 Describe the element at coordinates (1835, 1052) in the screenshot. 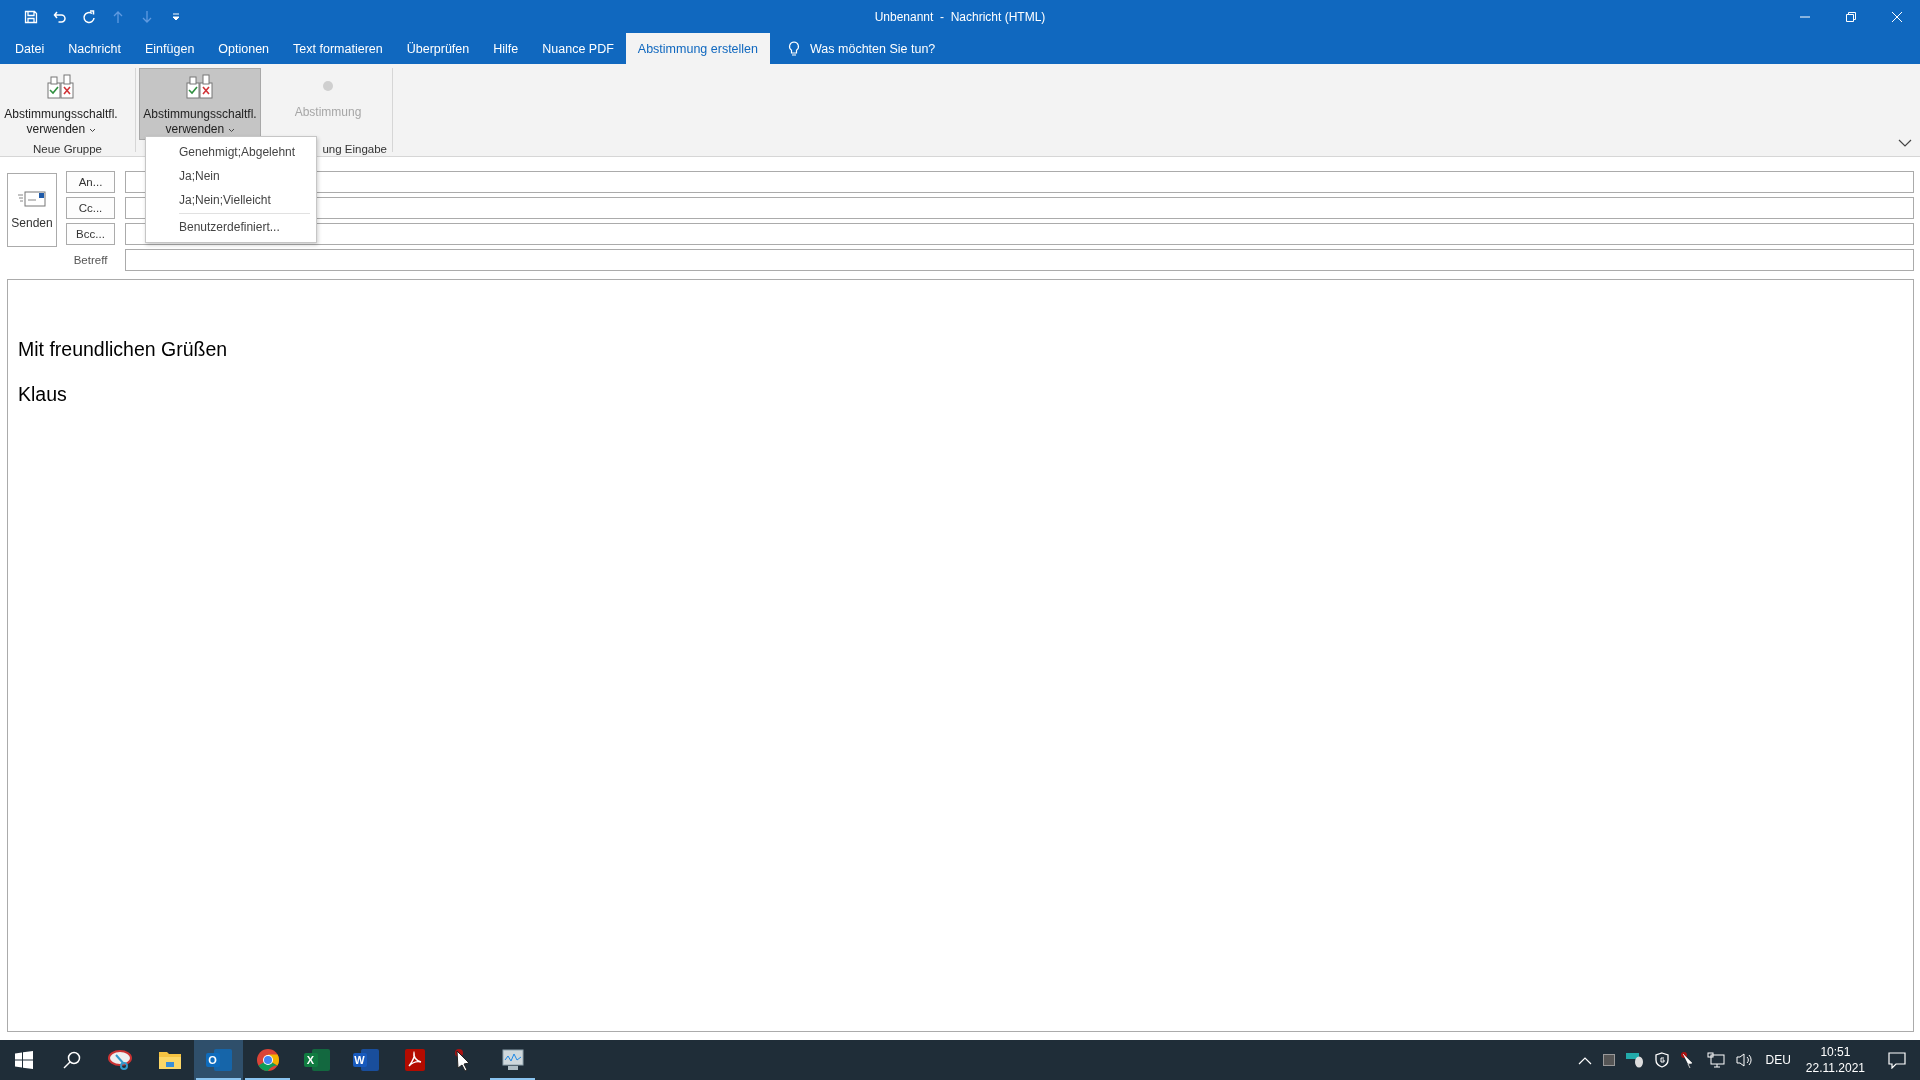

I see `clock-time: 10:51` at that location.